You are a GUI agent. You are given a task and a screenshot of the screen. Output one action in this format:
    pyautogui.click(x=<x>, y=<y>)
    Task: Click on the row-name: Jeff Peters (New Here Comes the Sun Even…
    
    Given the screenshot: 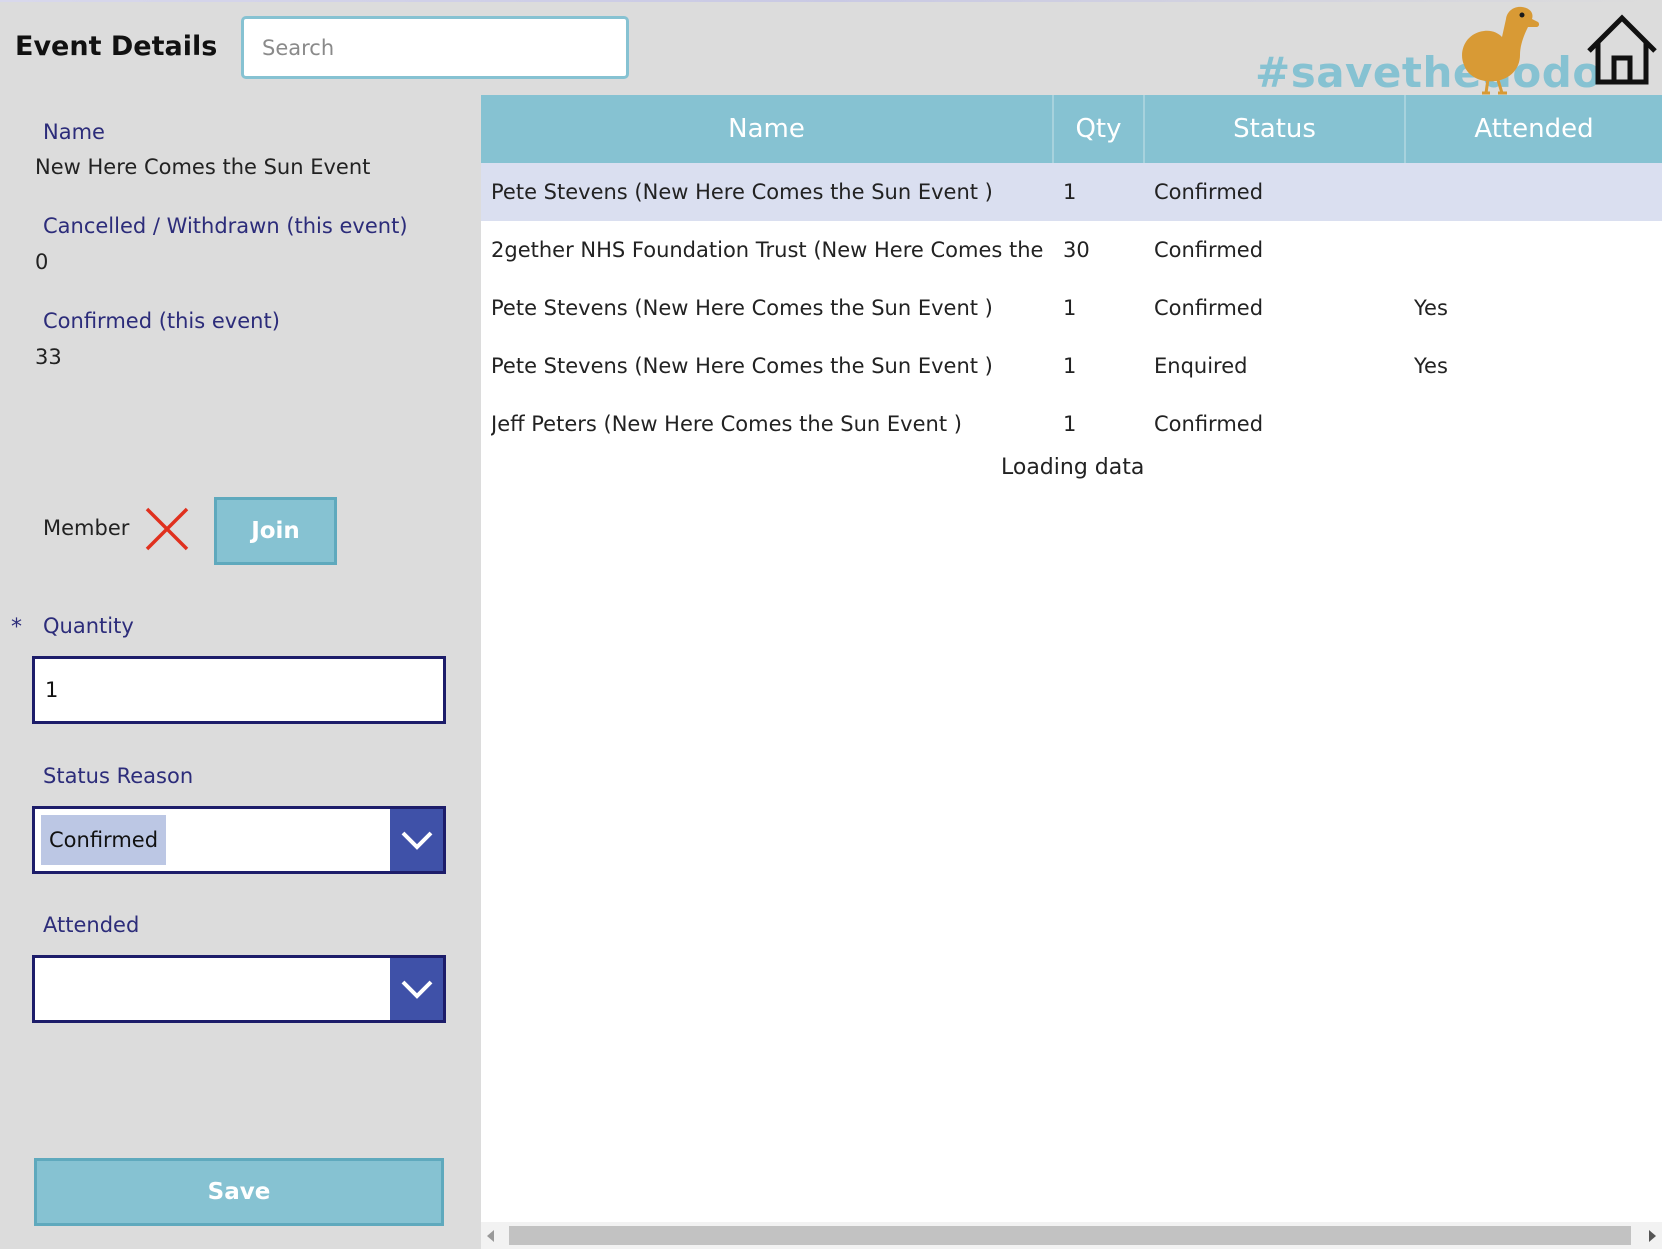 What is the action you would take?
    pyautogui.click(x=726, y=424)
    